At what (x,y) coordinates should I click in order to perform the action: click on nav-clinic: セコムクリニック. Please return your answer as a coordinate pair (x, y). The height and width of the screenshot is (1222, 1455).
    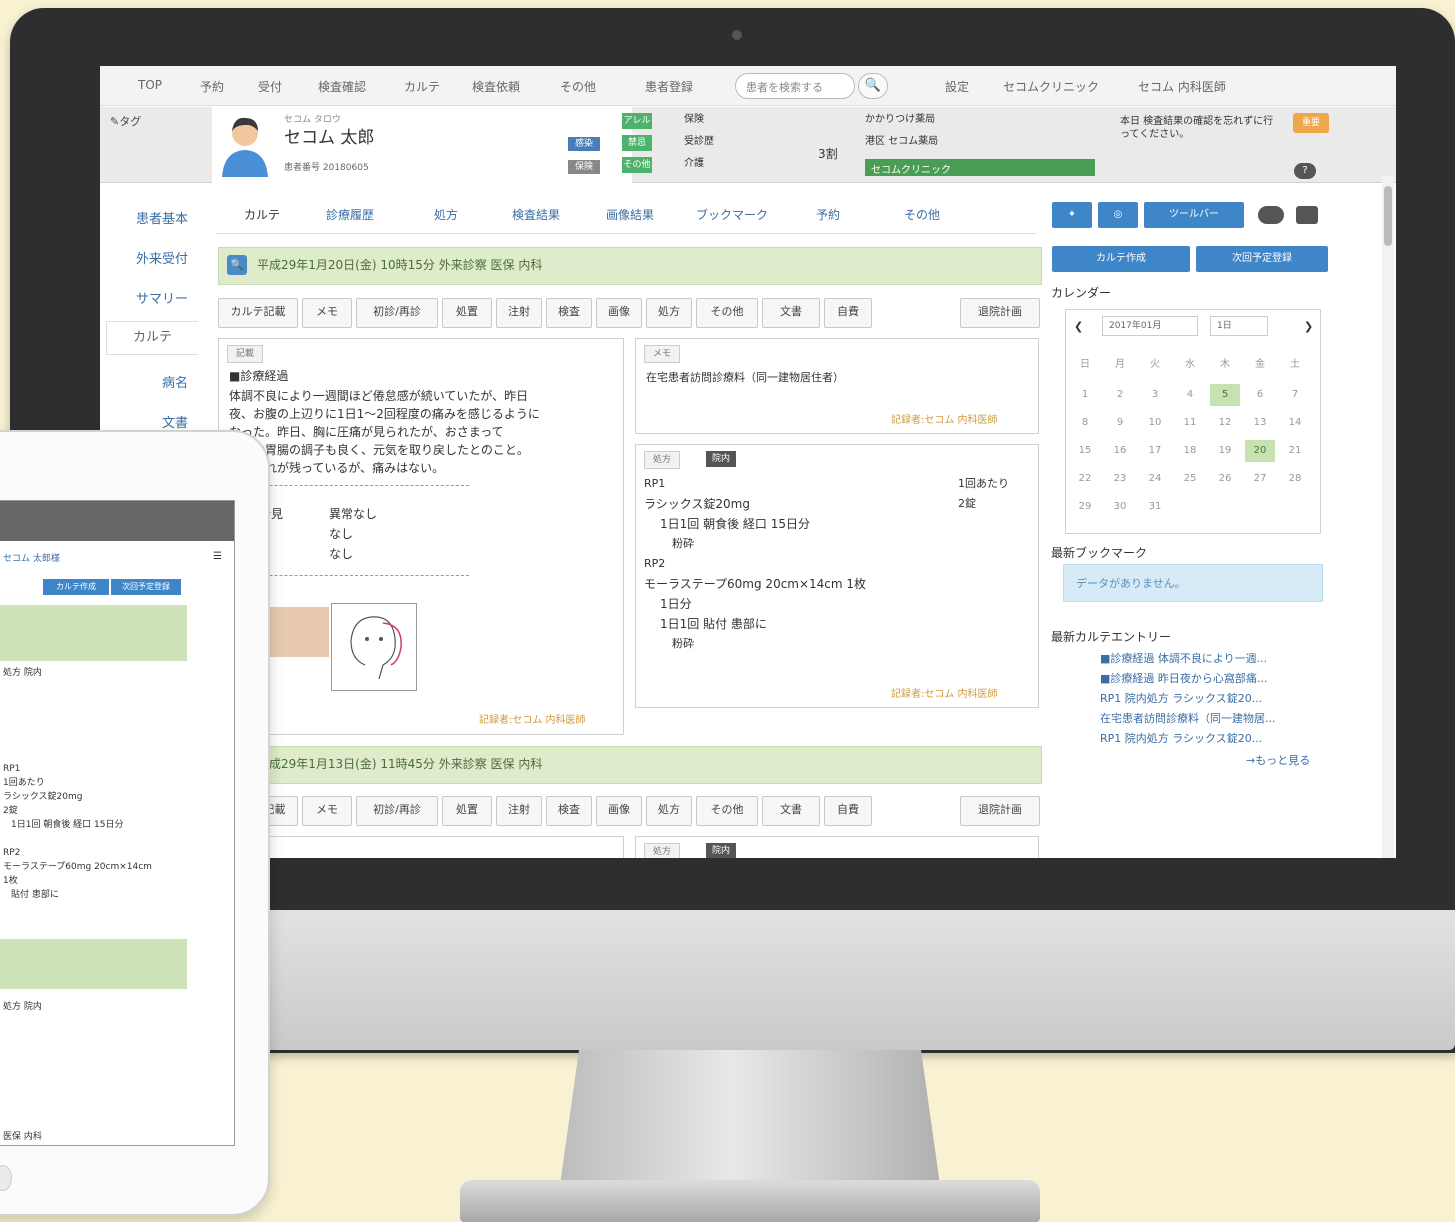
    Looking at the image, I should click on (1051, 86).